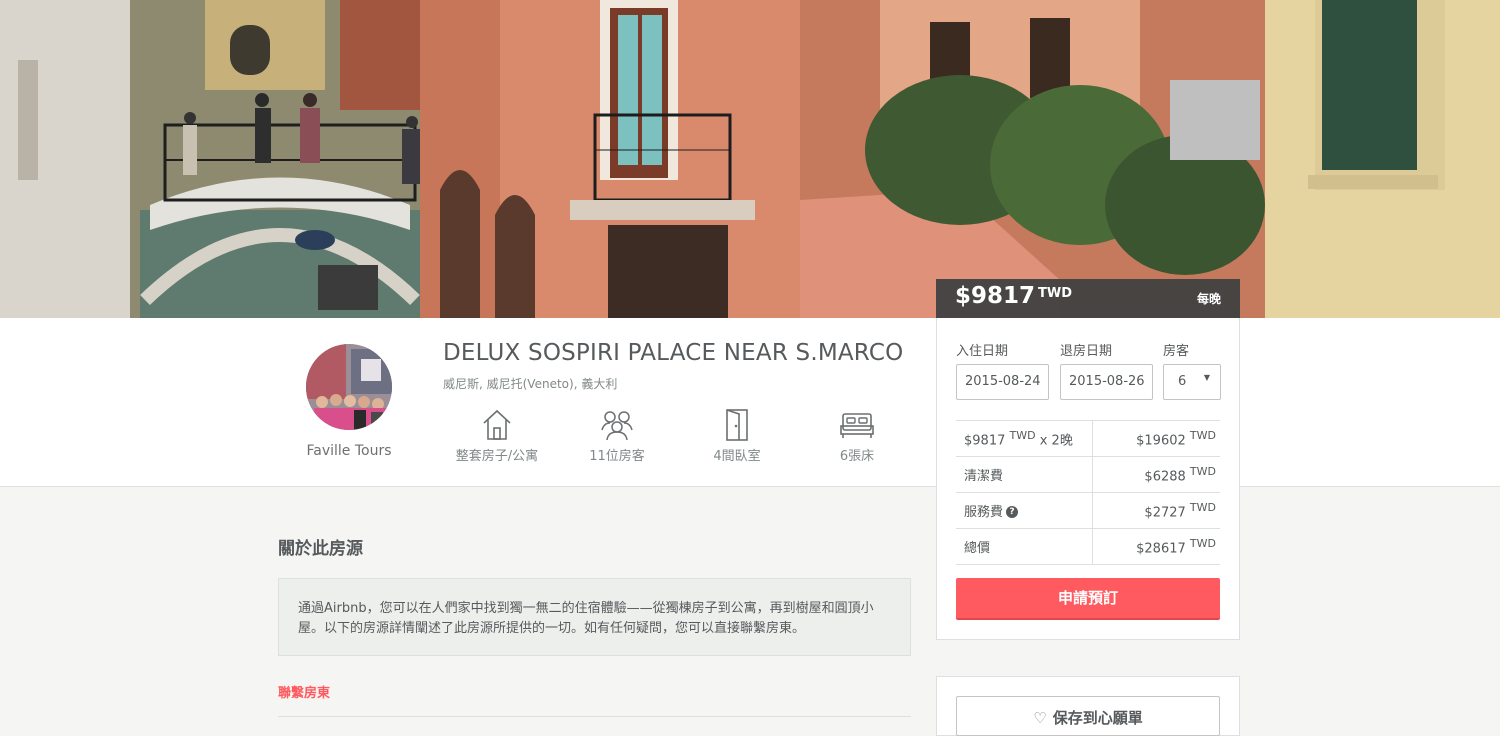  What do you see at coordinates (1012, 511) in the screenshot?
I see `question-icon: ?` at bounding box center [1012, 511].